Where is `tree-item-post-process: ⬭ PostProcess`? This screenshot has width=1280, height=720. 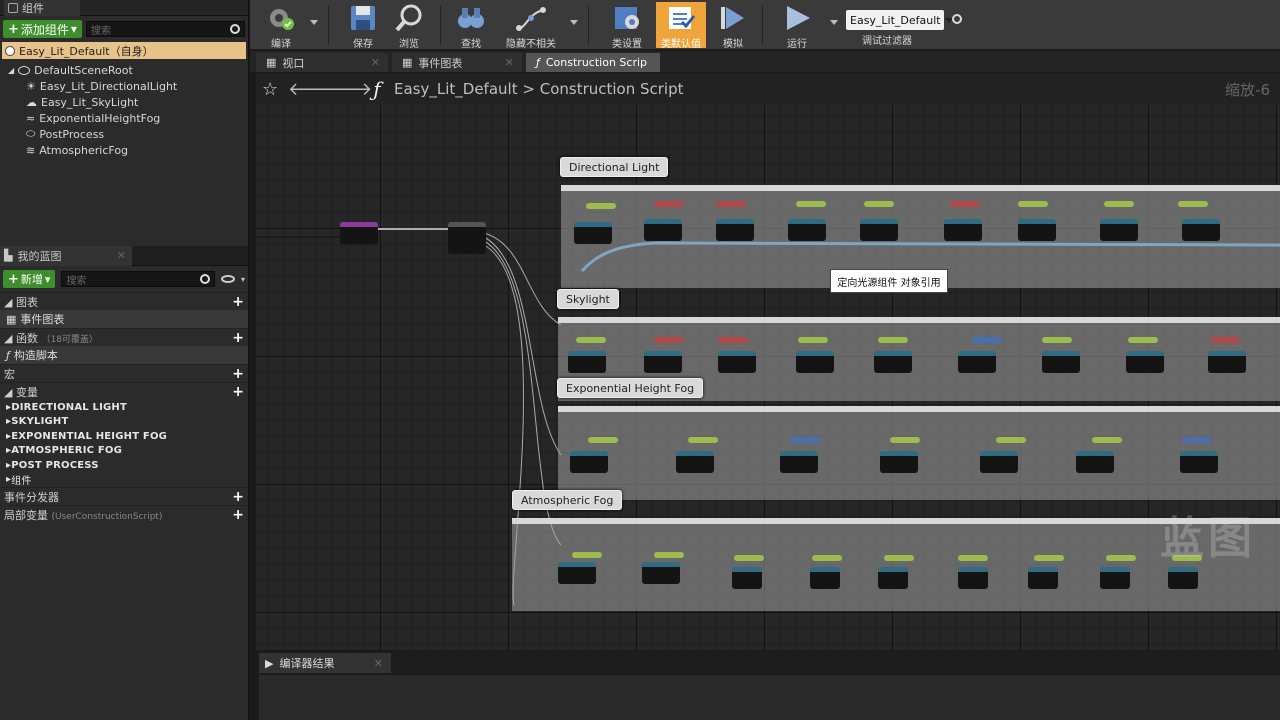 tree-item-post-process: ⬭ PostProcess is located at coordinates (124, 134).